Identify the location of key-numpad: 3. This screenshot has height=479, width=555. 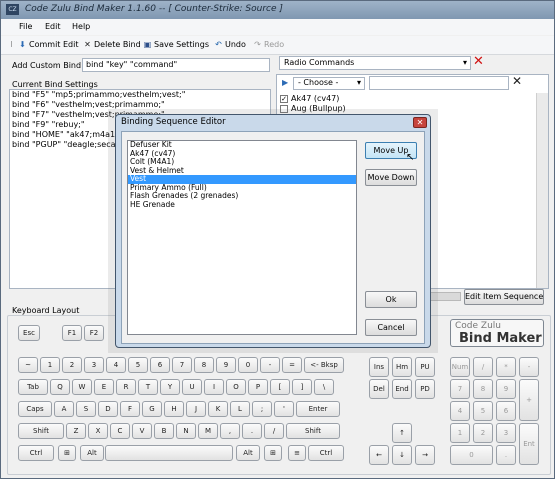
(506, 433).